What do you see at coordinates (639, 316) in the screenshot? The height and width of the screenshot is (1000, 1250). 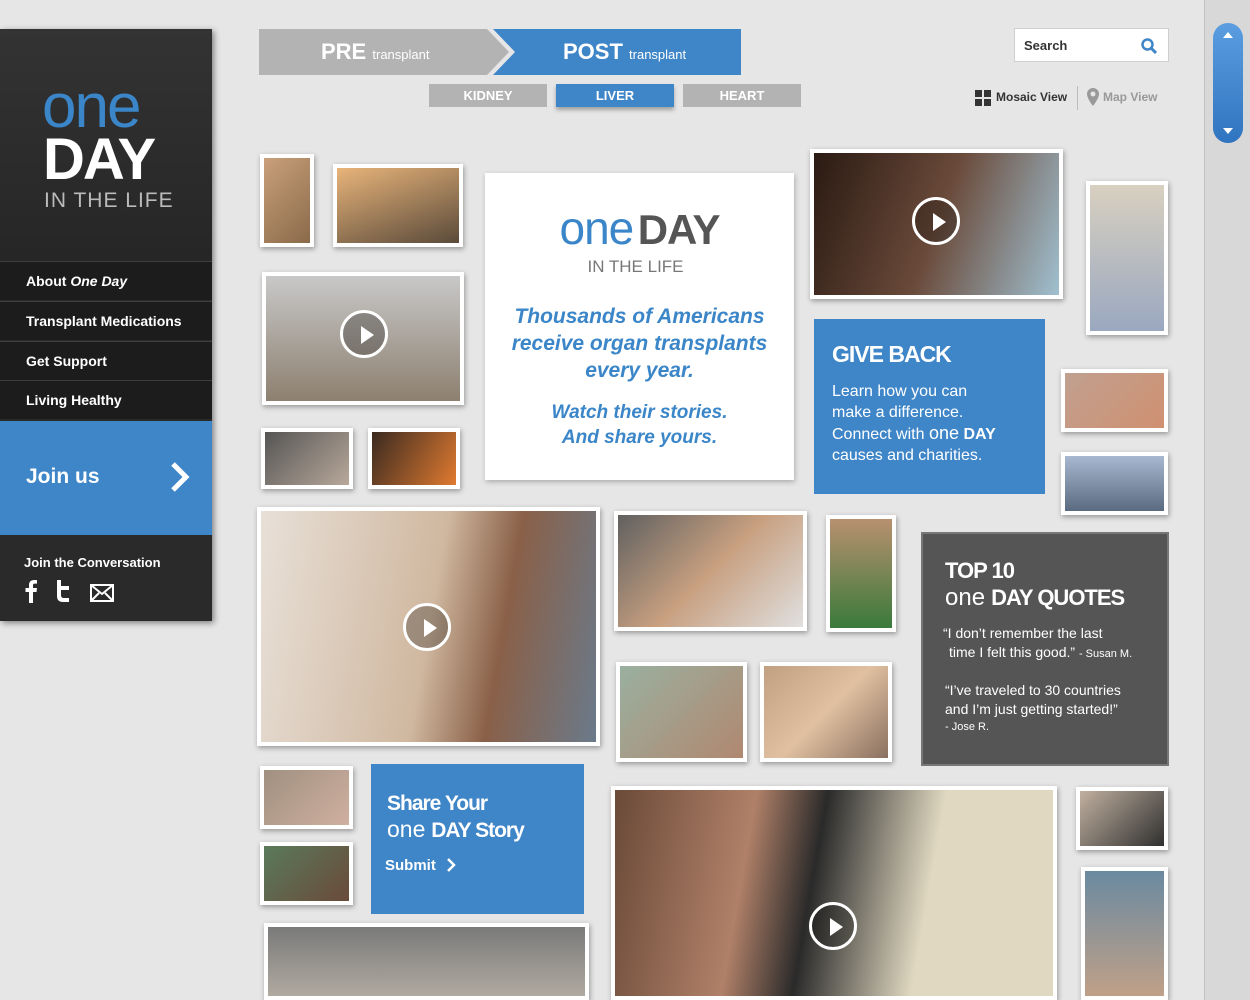 I see `intro-line-1: Thousands of Americans` at bounding box center [639, 316].